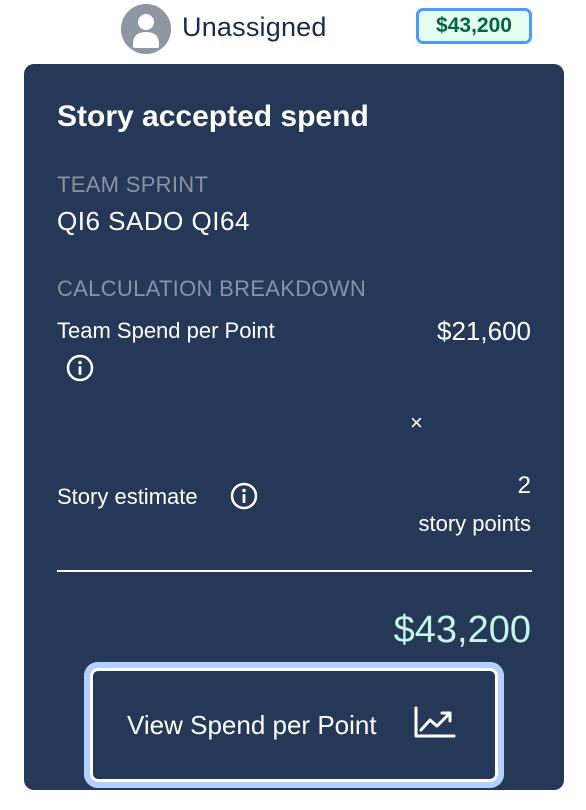  What do you see at coordinates (153, 221) in the screenshot?
I see `team-sprint-value: QI6 SADO QI64` at bounding box center [153, 221].